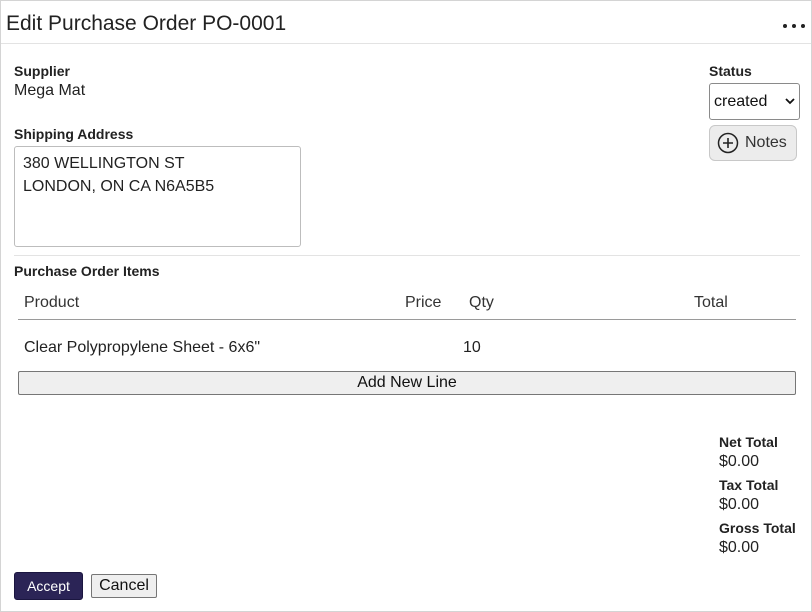 The image size is (812, 612). What do you see at coordinates (87, 271) in the screenshot?
I see `items-section-label: Purchase Order Items` at bounding box center [87, 271].